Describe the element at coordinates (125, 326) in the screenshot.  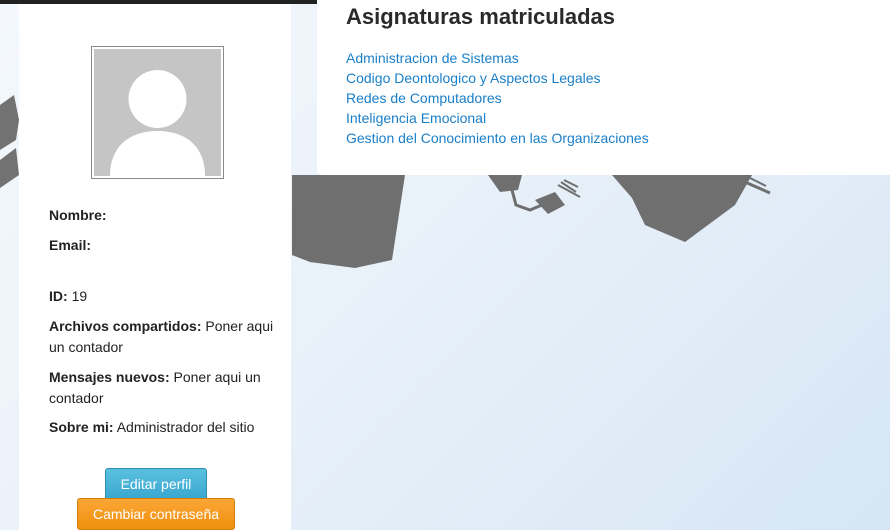
I see `profile-files-label: Archivos compartidos:` at that location.